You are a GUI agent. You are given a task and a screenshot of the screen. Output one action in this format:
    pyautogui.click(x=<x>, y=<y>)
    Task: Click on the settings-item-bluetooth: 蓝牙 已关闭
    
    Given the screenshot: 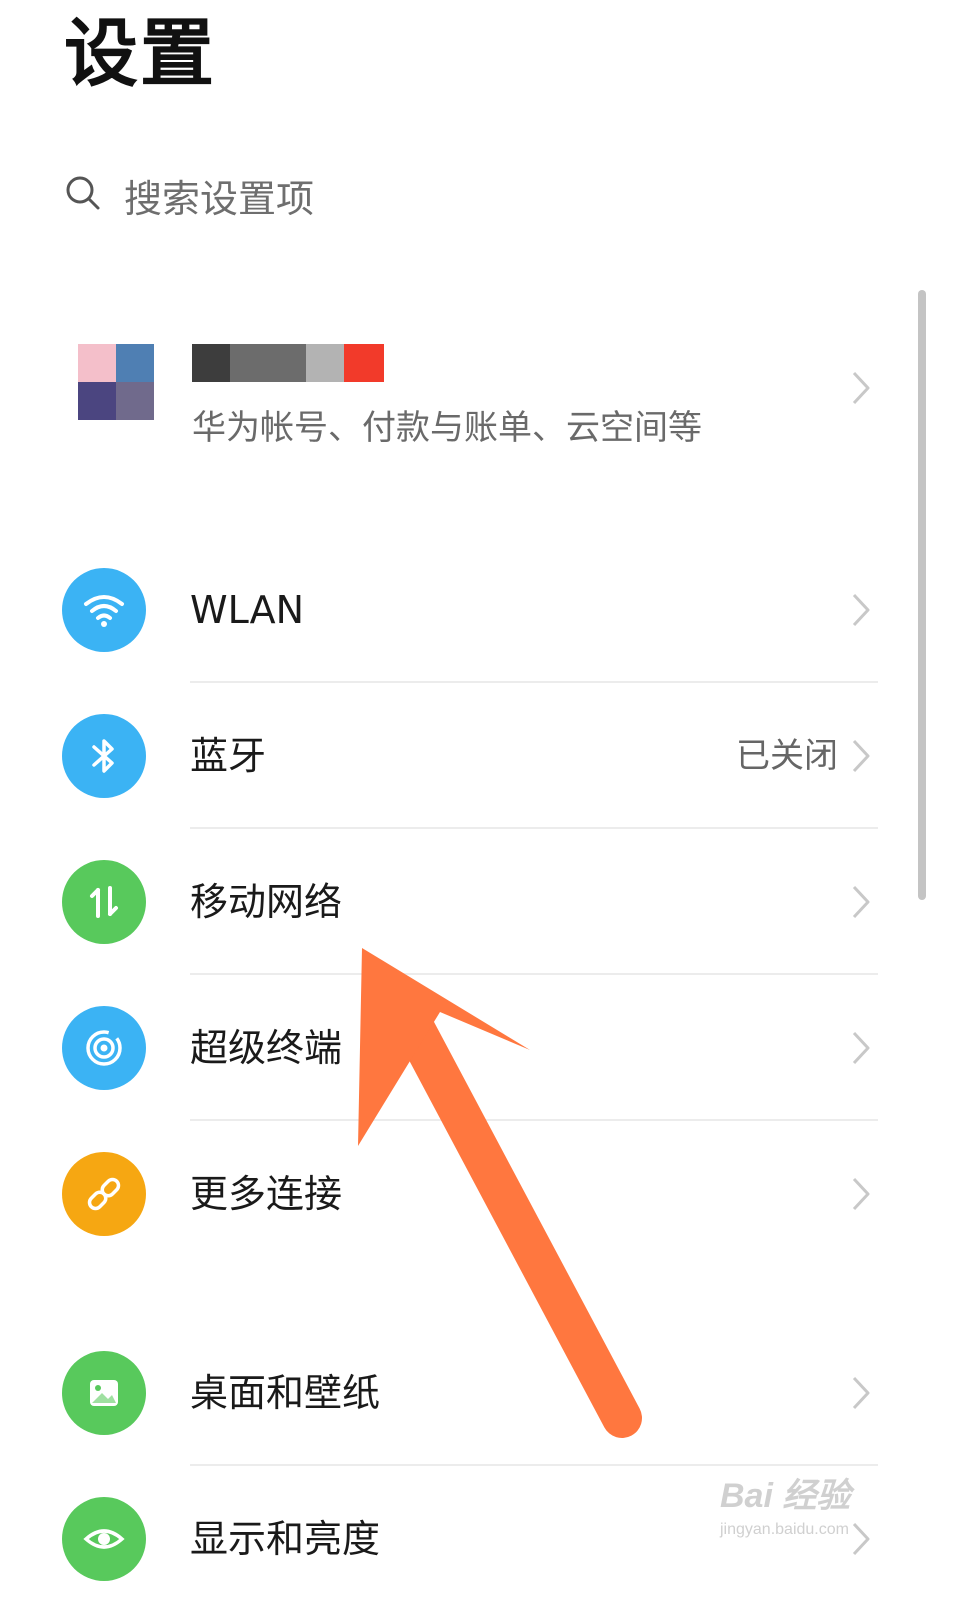 What is the action you would take?
    pyautogui.click(x=450, y=756)
    